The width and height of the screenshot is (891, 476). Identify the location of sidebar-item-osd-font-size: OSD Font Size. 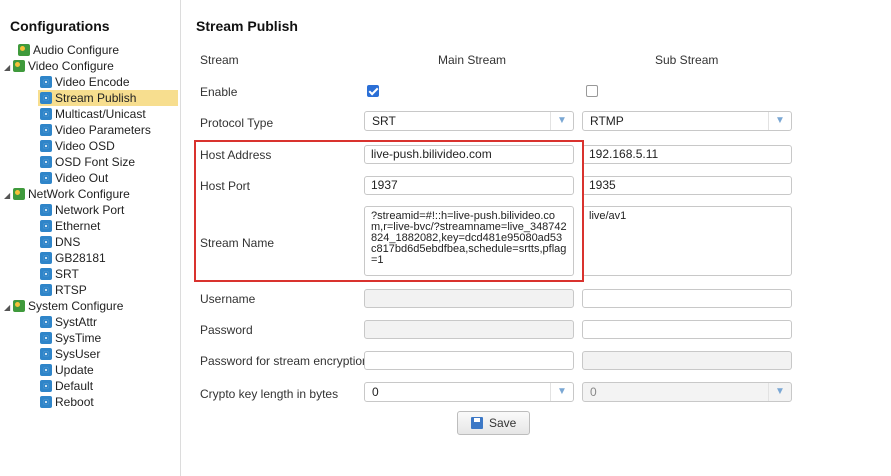
(87, 162).